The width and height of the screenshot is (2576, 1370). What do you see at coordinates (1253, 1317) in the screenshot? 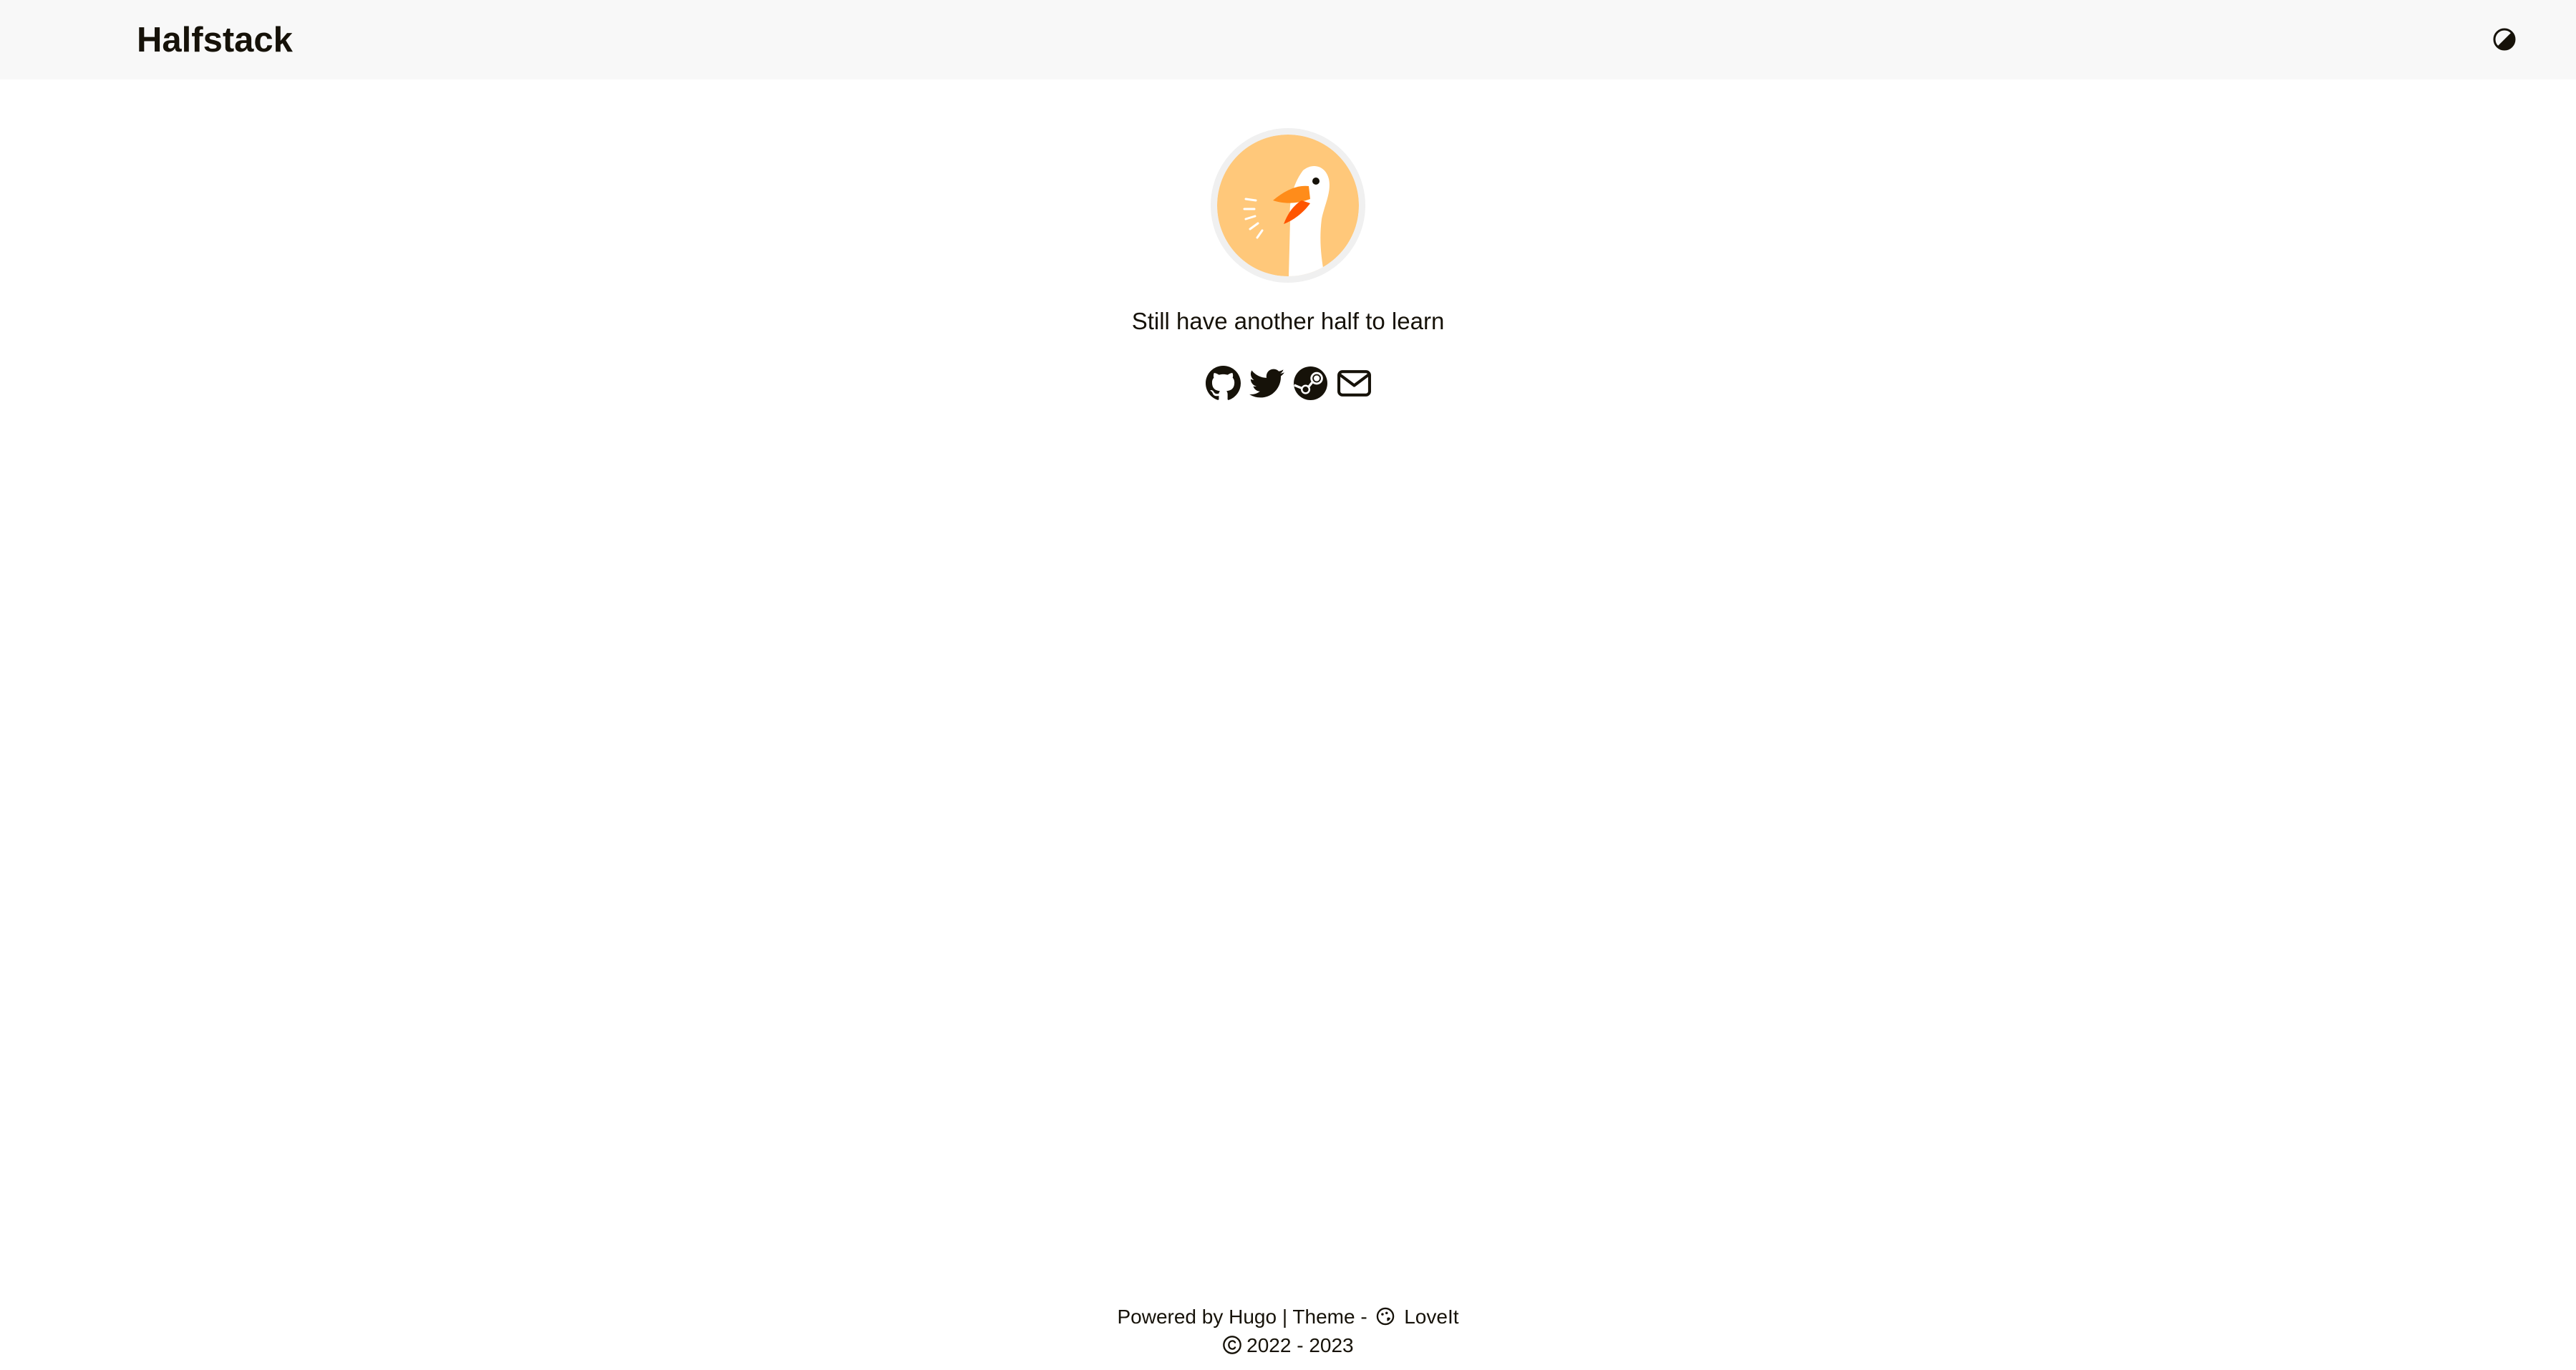
I see `hugo-link: Hugo` at bounding box center [1253, 1317].